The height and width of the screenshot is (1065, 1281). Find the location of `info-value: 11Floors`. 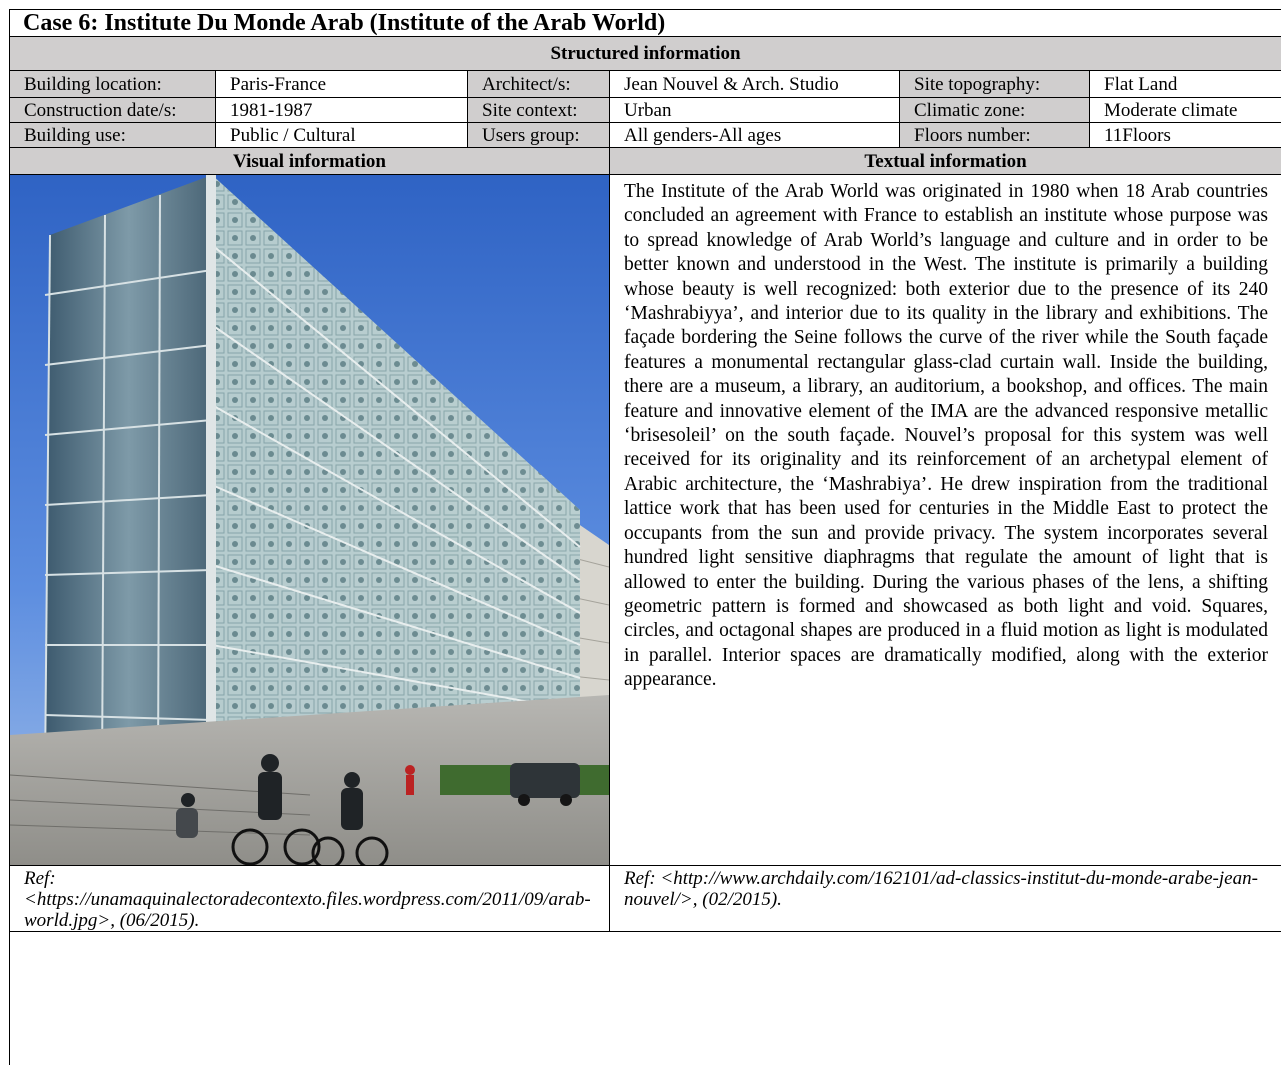

info-value: 11Floors is located at coordinates (1184, 135).